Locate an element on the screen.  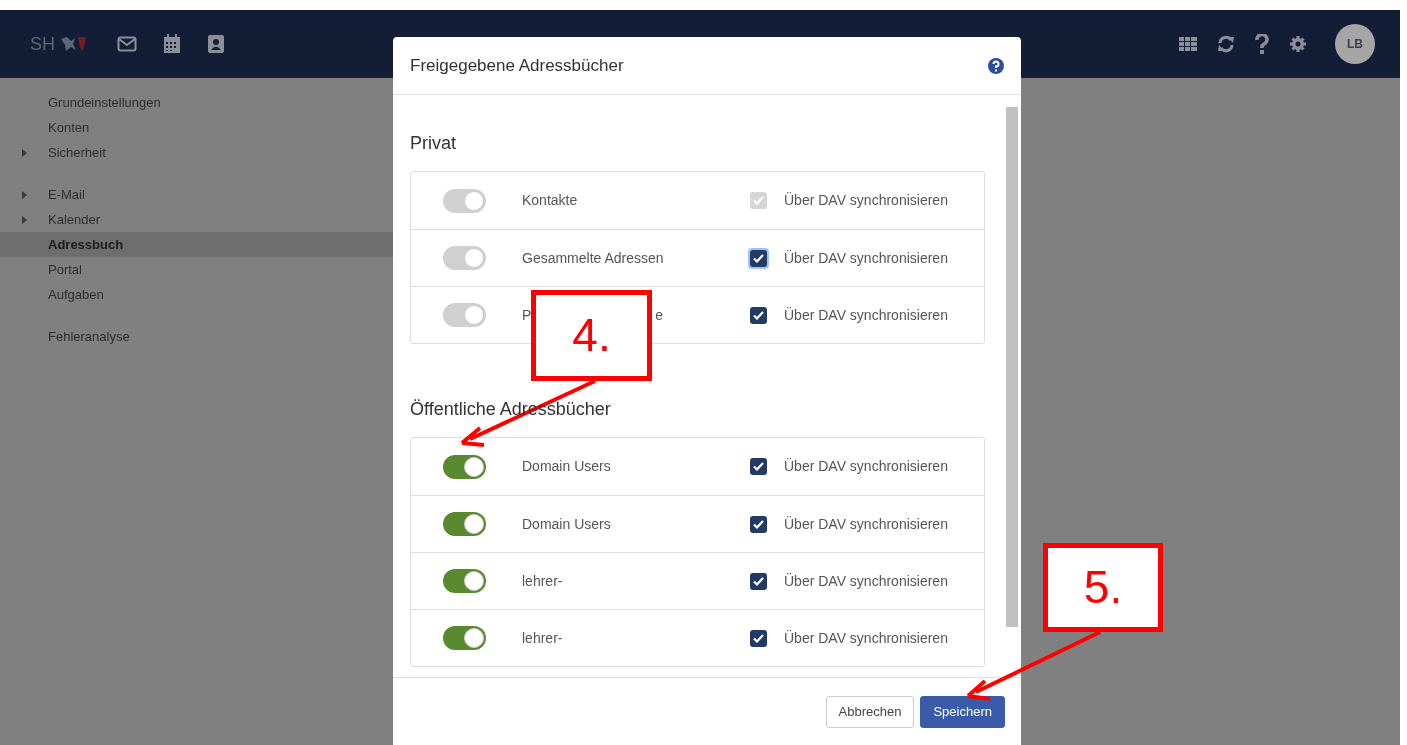
logo-text: SH is located at coordinates (42, 44).